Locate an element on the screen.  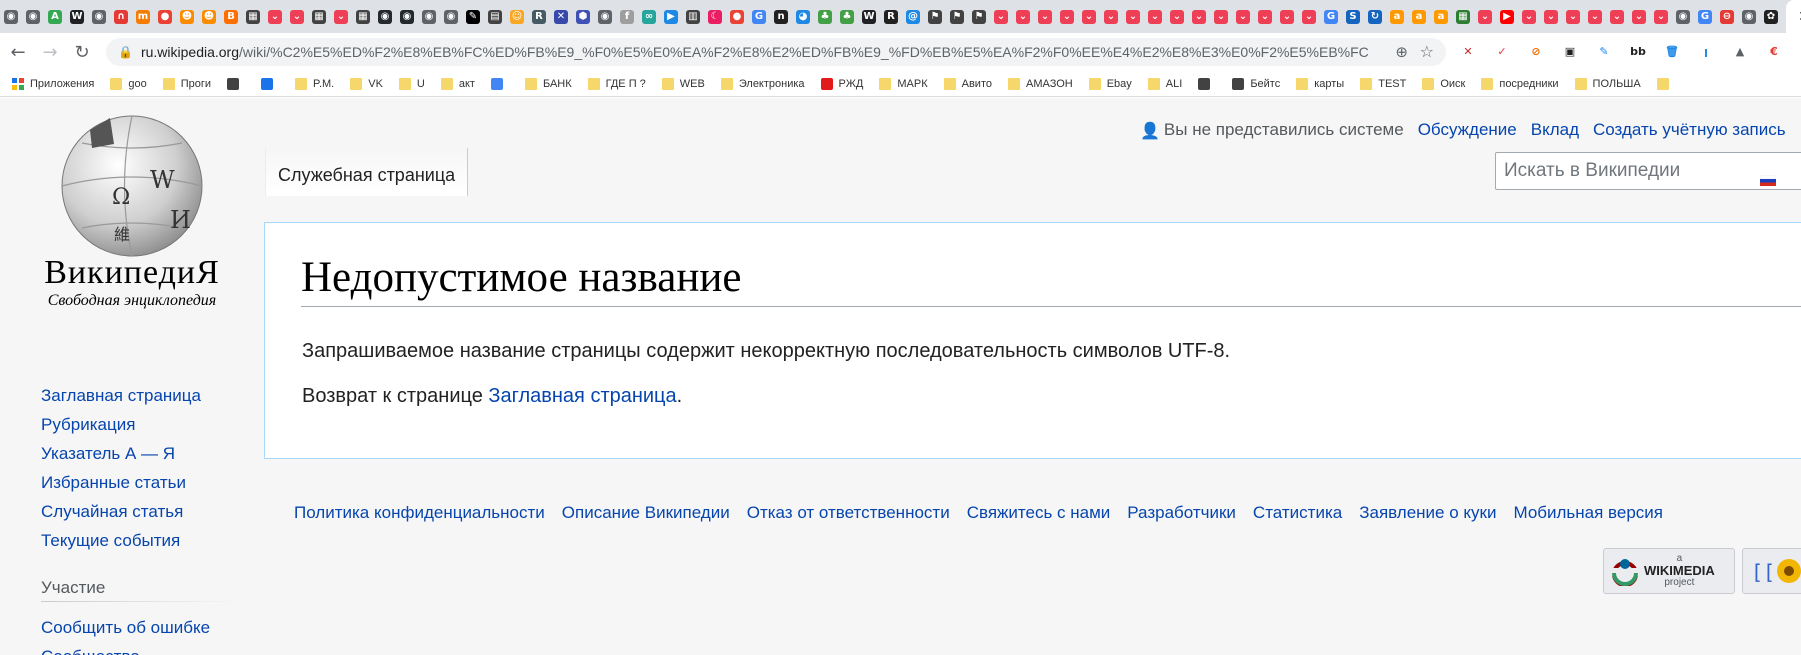
drive-icon: ▲ is located at coordinates (1740, 51).